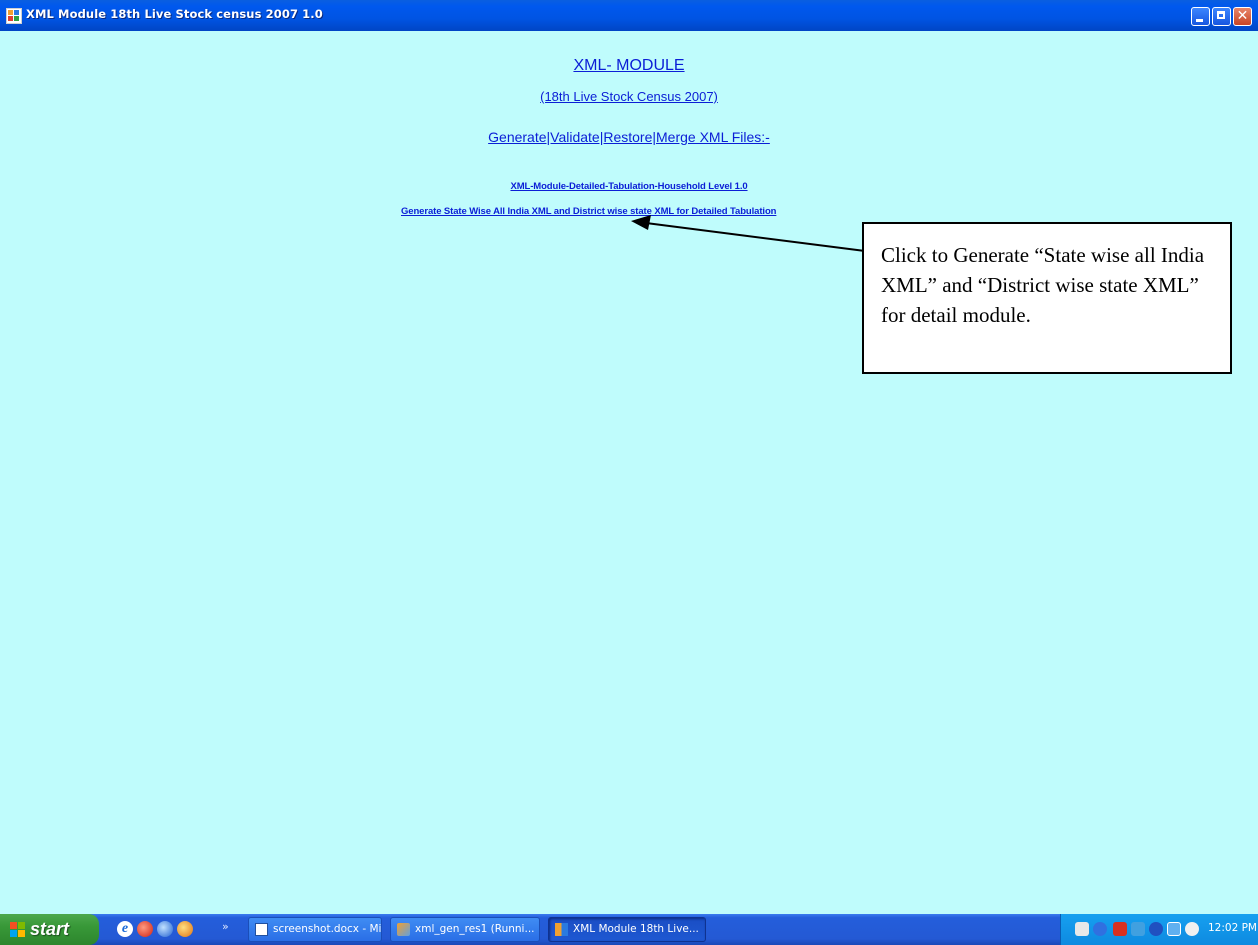 This screenshot has height=945, width=1258. I want to click on network-icon, so click(1100, 929).